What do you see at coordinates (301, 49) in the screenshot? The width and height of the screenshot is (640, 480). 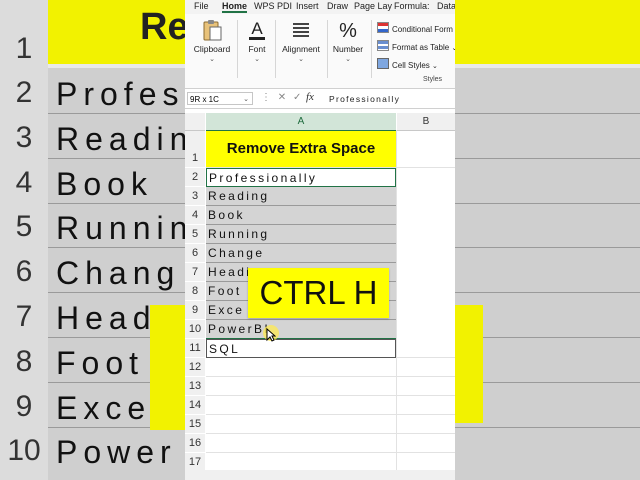 I see `alignment-label: Alignment` at bounding box center [301, 49].